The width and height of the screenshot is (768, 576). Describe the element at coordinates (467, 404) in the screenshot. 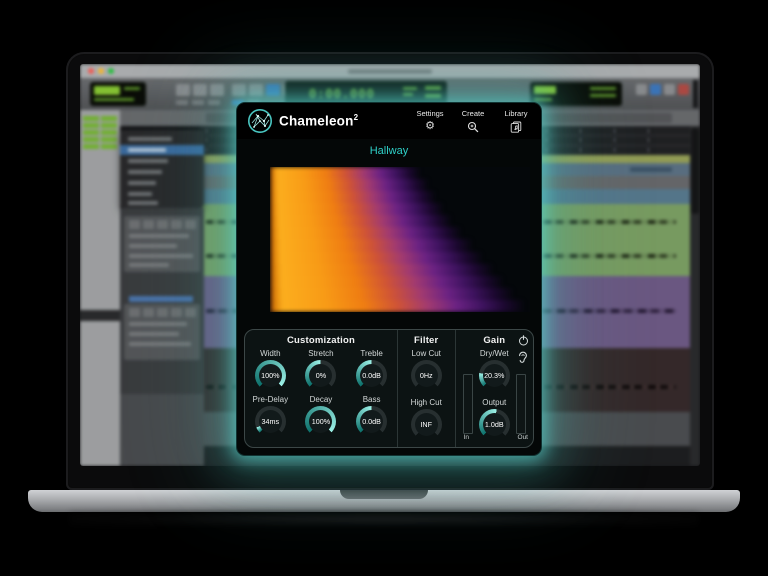

I see `meter-in` at that location.